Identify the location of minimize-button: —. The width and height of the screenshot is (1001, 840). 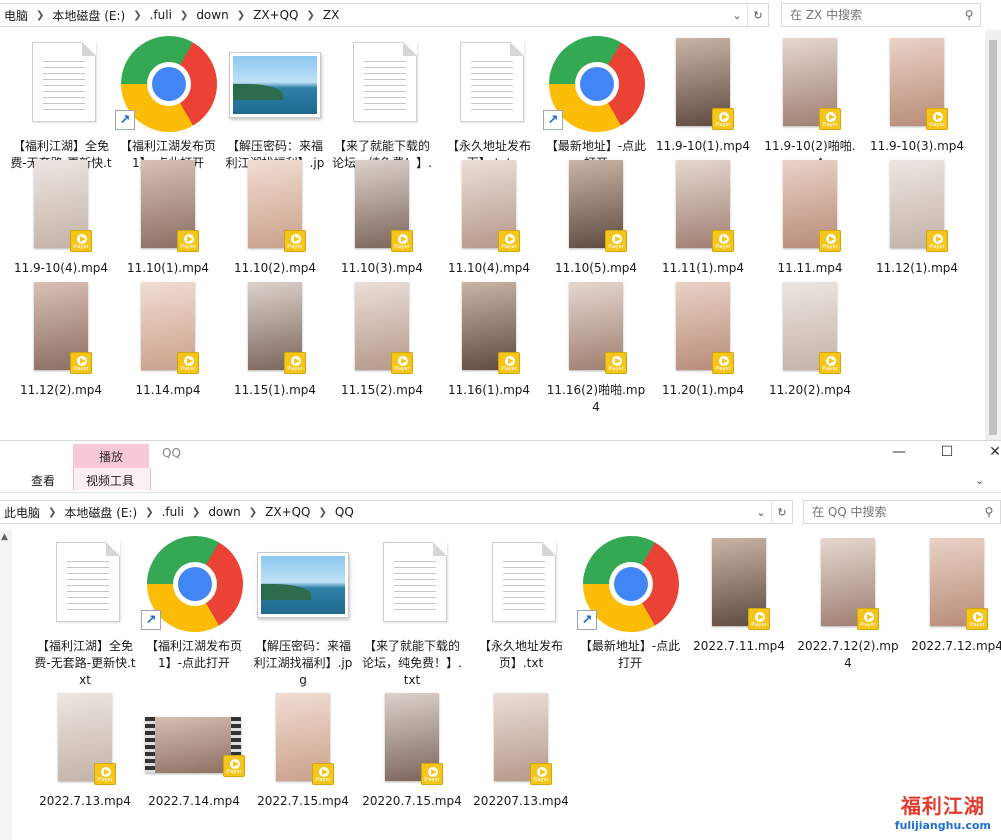
(899, 454).